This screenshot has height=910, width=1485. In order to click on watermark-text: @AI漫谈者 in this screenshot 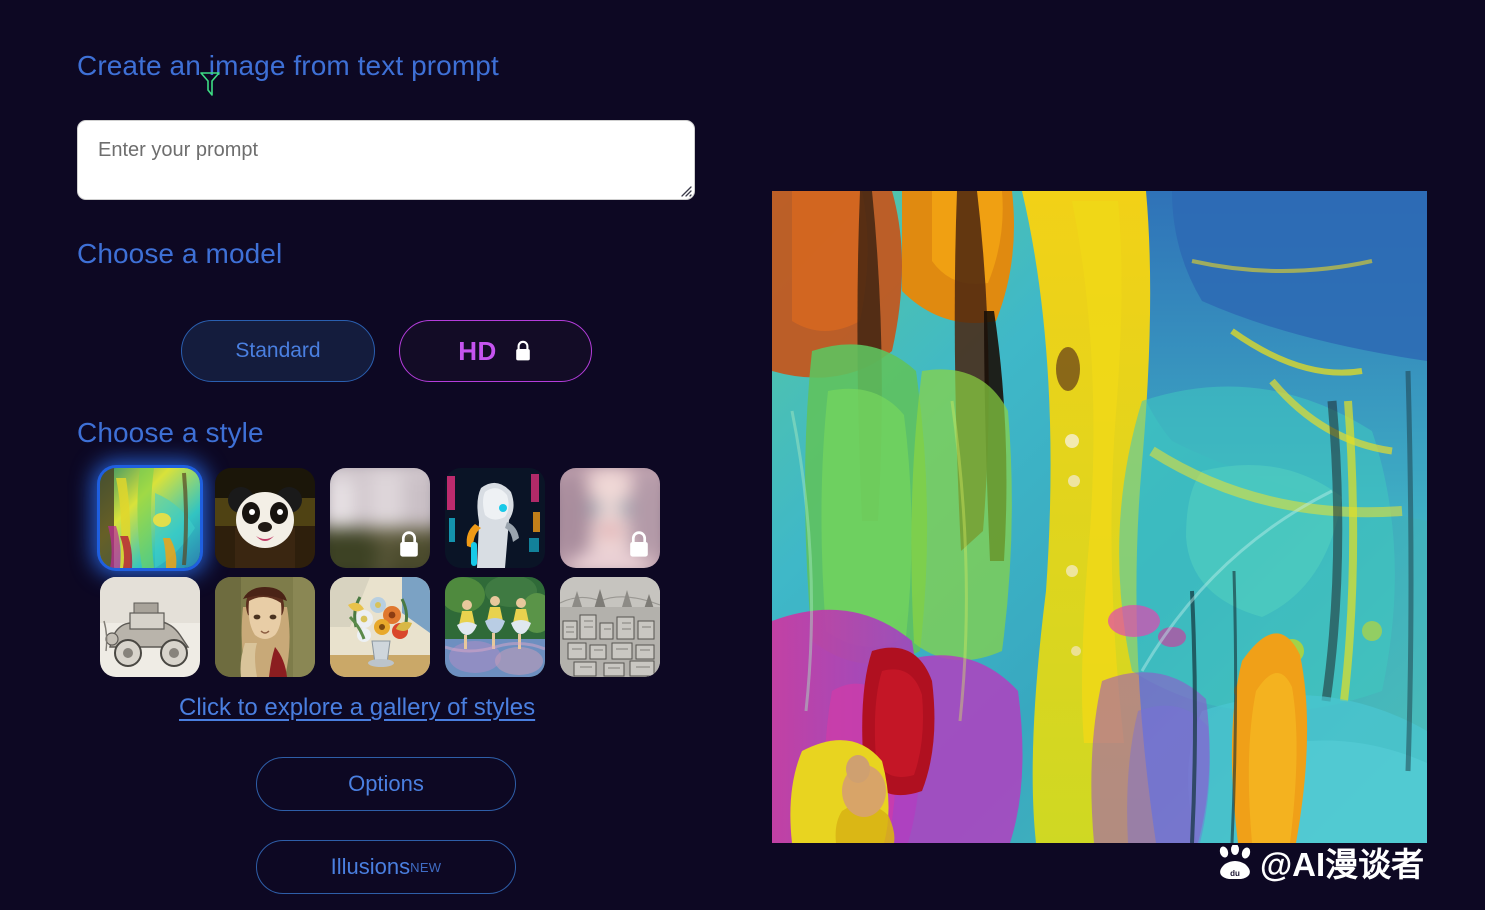, I will do `click(1342, 864)`.